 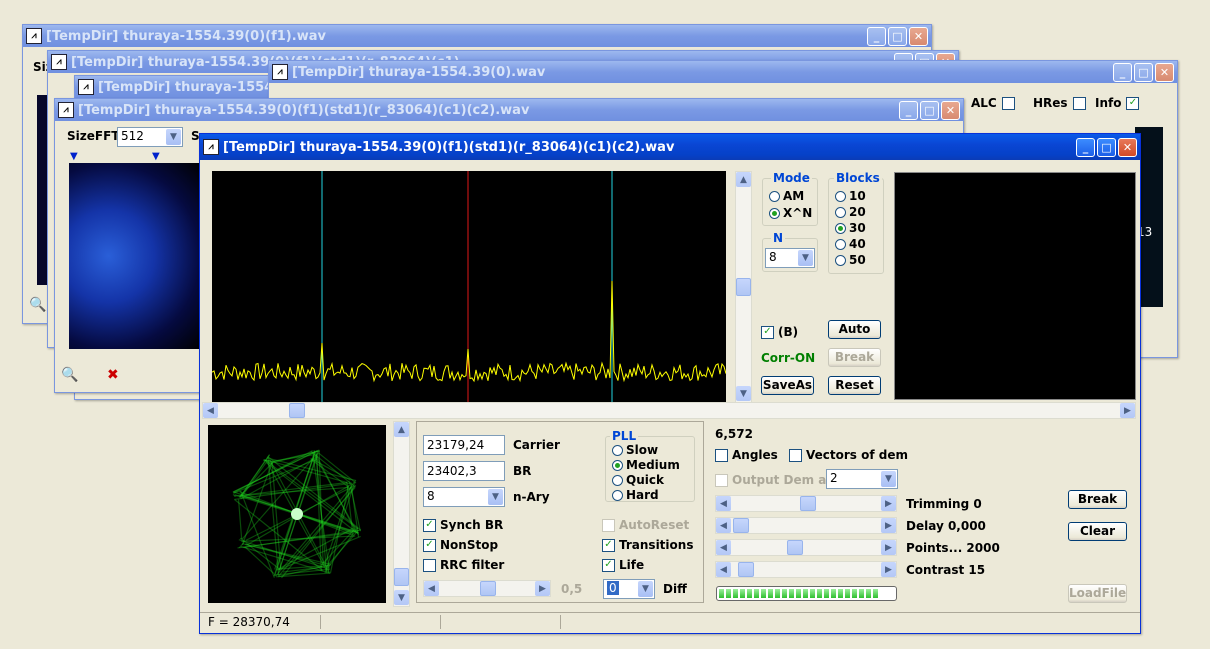 I want to click on nonstop-checkbox: ✓ NonStop, so click(x=460, y=545).